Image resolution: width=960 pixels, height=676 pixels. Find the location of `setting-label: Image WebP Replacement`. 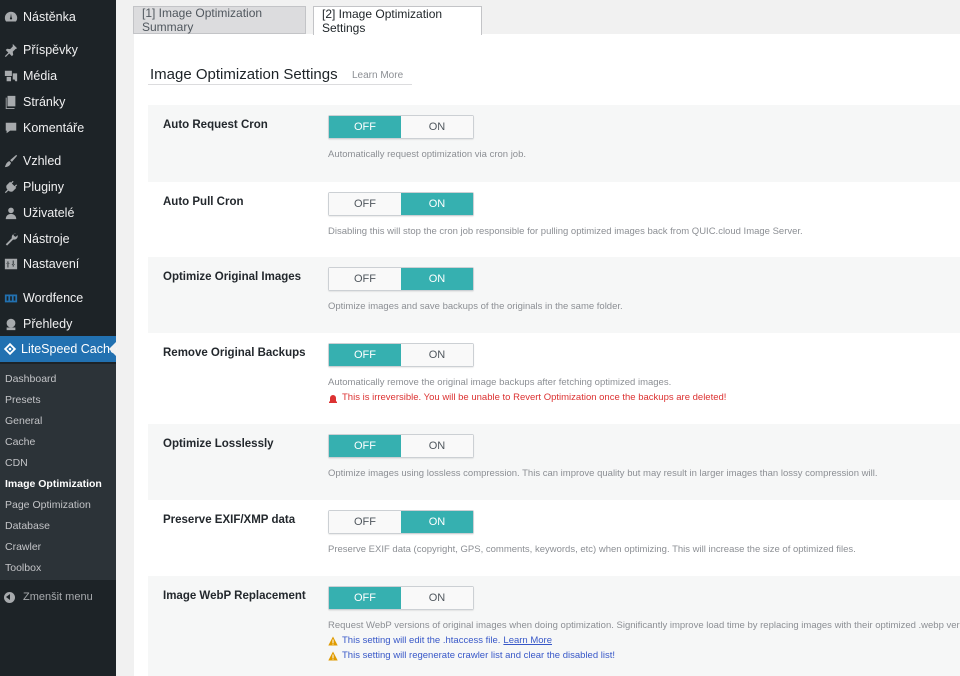

setting-label: Image WebP Replacement is located at coordinates (234, 596).